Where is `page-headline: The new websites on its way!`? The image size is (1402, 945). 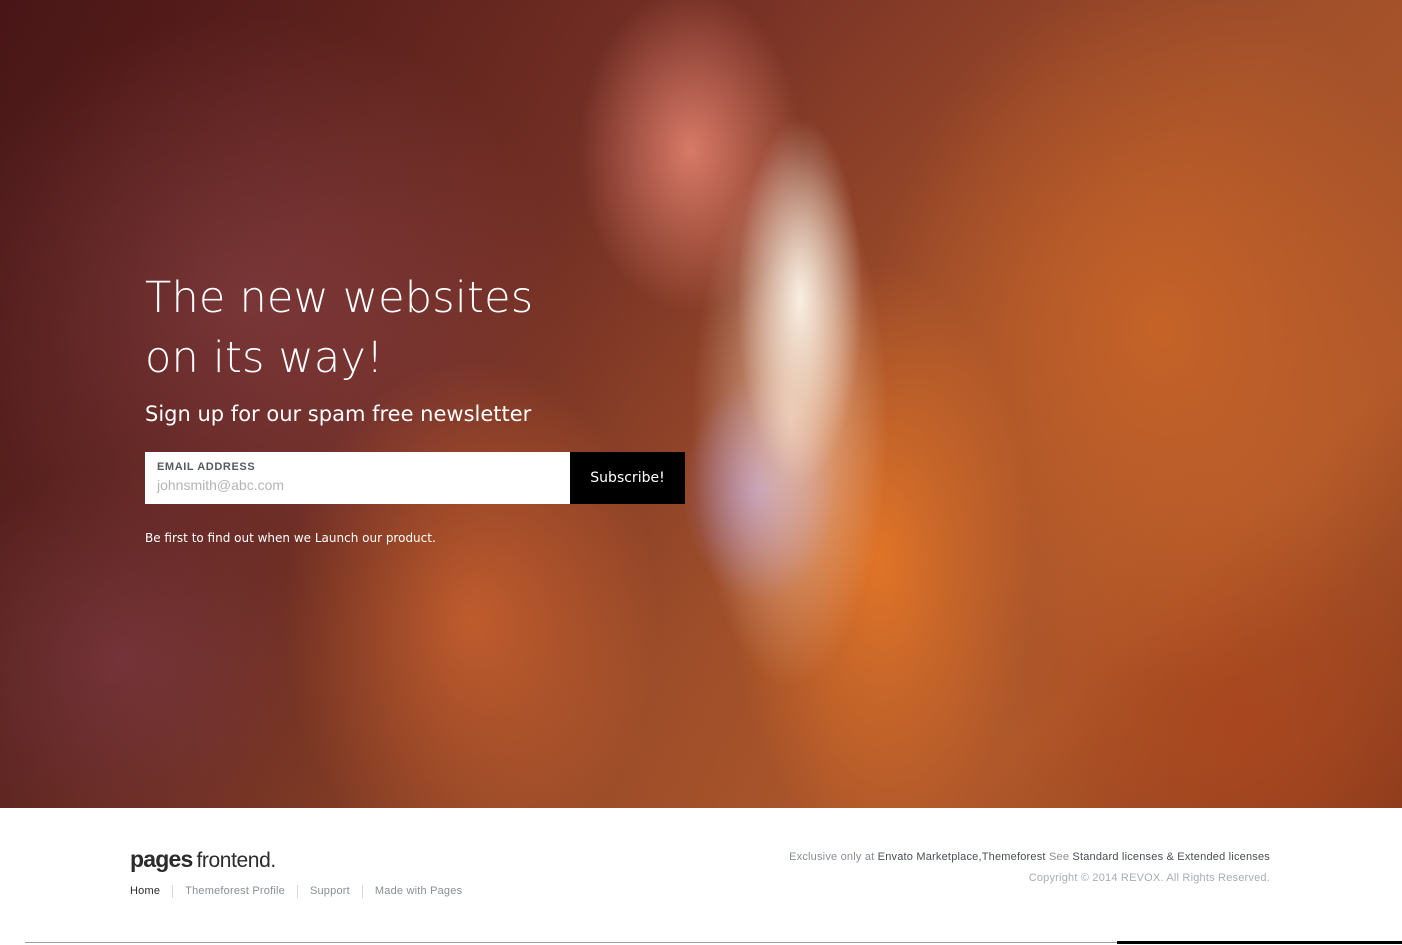
page-headline: The new websites on its way! is located at coordinates (355, 328).